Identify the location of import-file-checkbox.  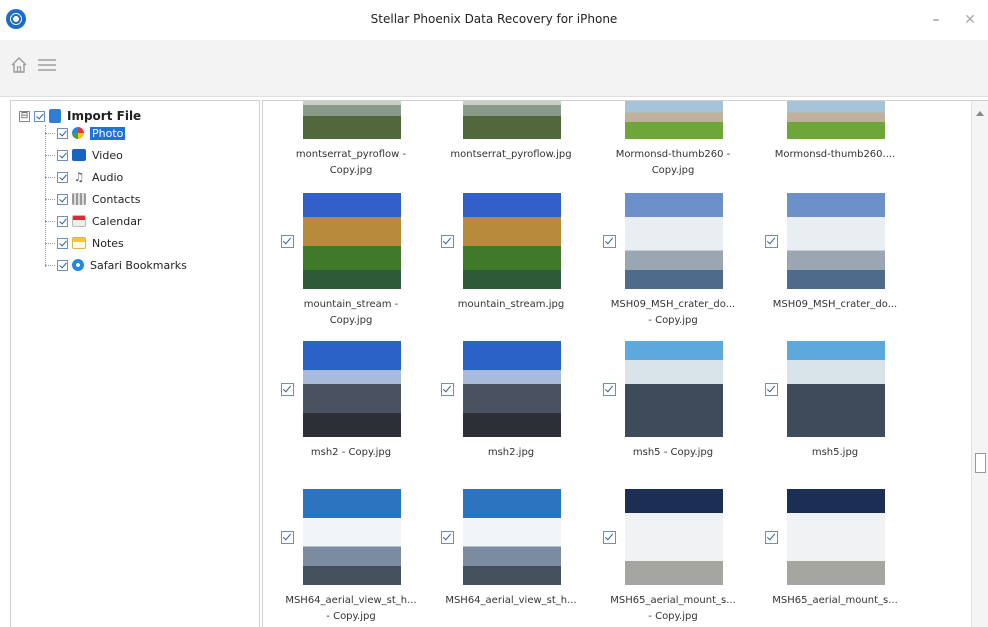
(39, 116).